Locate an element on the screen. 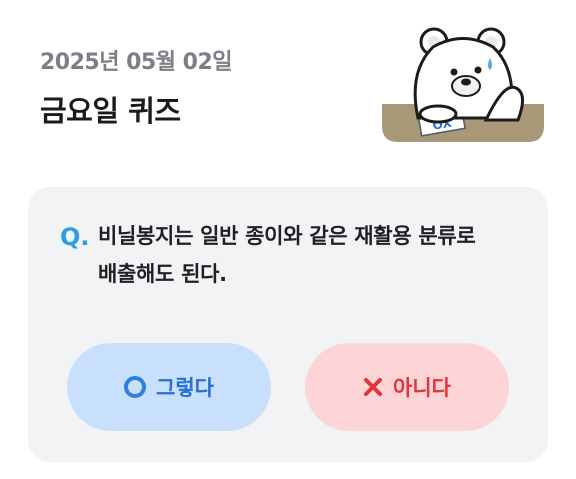  bear-mascot-icon: OX is located at coordinates (463, 84).